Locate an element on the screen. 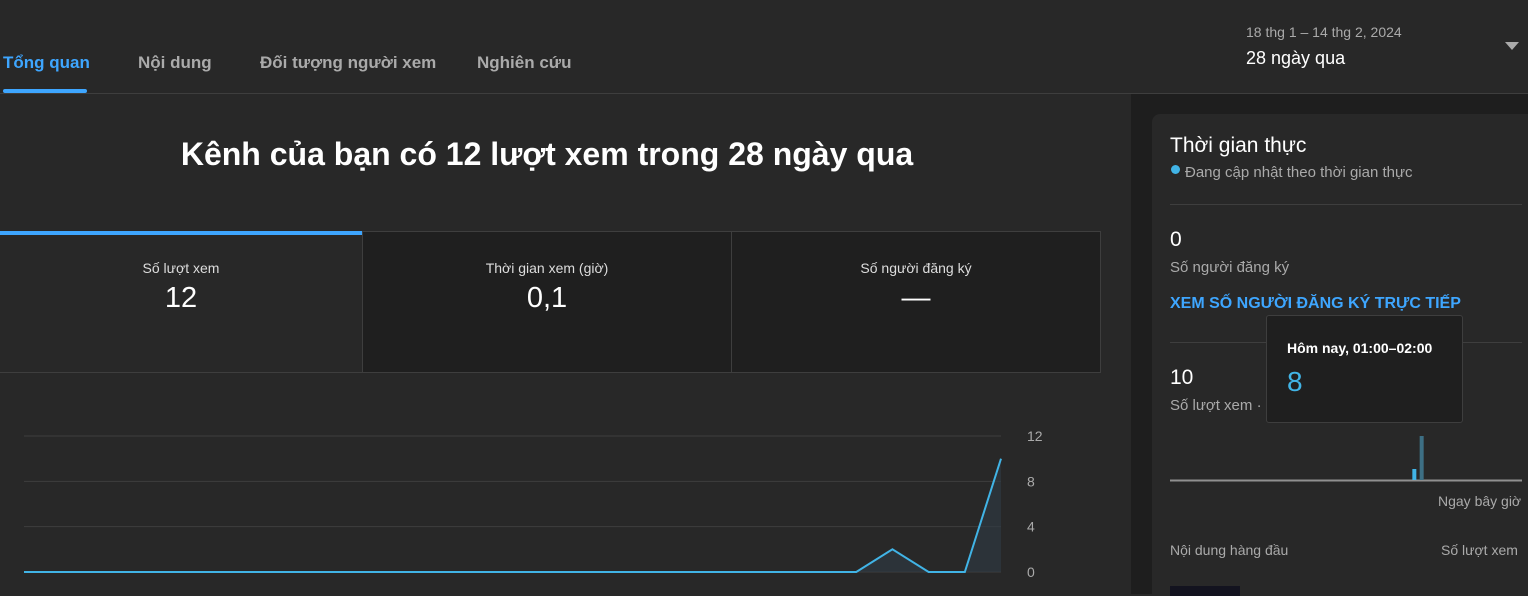  metric-card-subscribers: Số người đăng ký — is located at coordinates (915, 302).